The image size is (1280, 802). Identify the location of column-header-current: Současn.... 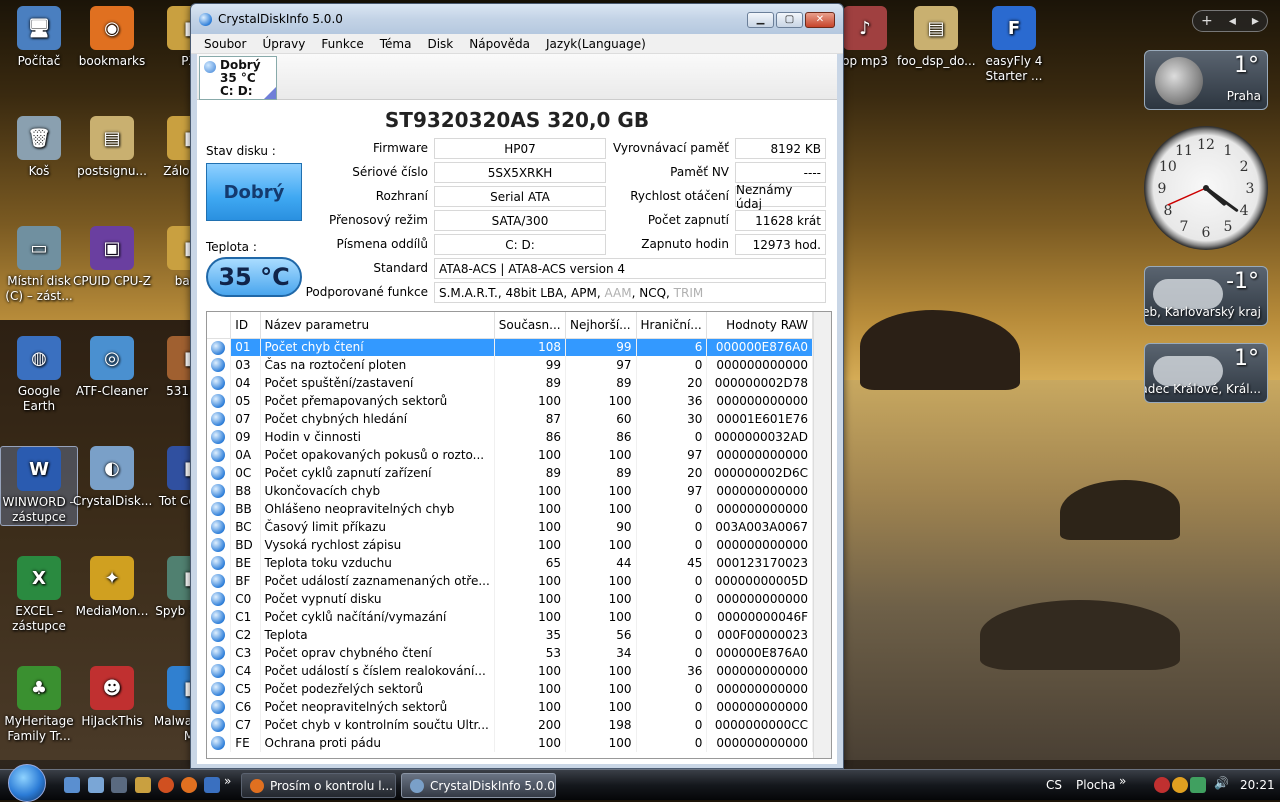
(530, 325).